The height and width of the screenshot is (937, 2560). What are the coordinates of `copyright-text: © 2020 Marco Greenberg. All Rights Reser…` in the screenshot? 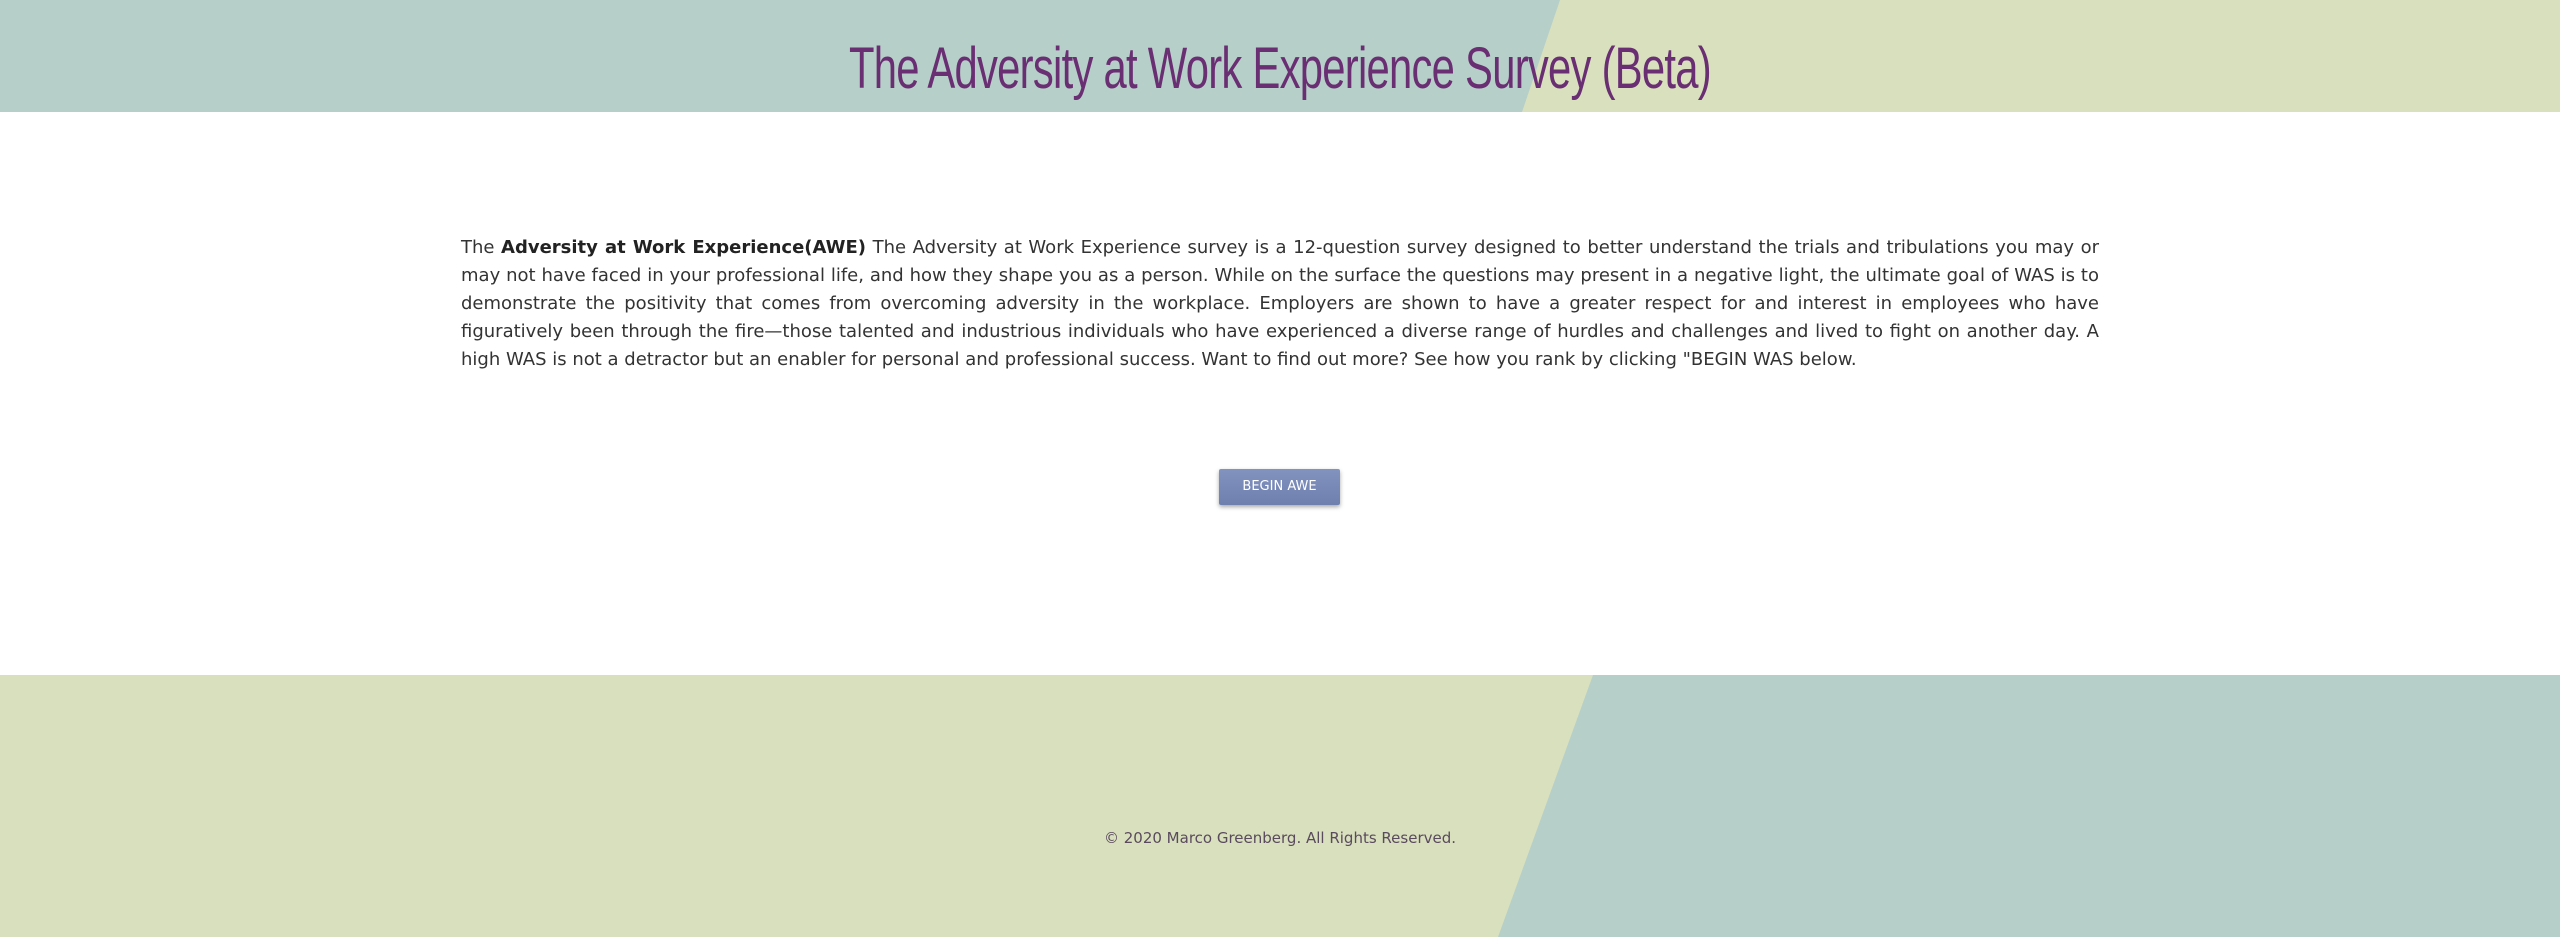 It's located at (1280, 838).